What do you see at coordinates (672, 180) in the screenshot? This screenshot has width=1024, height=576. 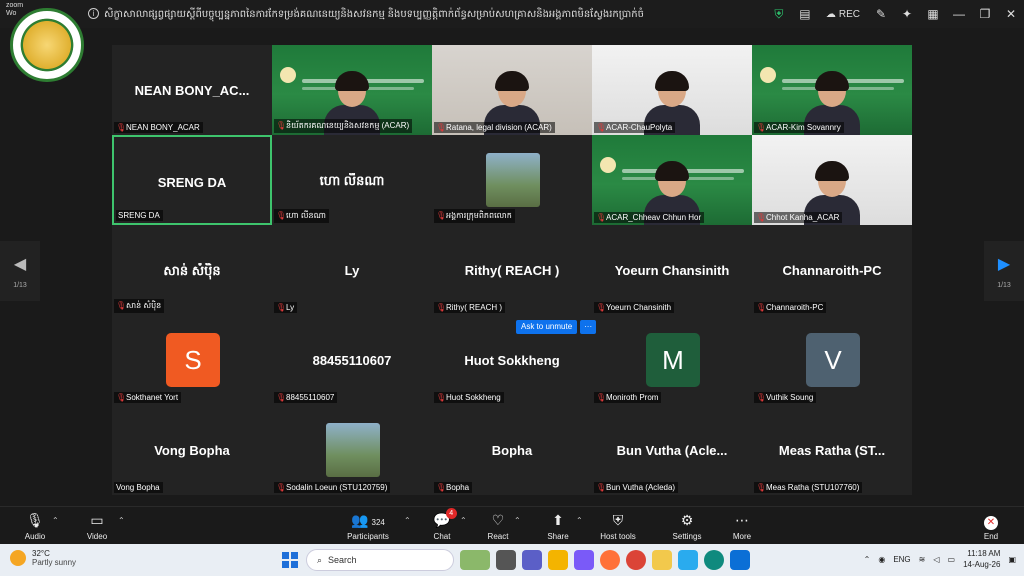 I see `participant-tile: 🎙 ACAR_Chheav Chhun Hor` at bounding box center [672, 180].